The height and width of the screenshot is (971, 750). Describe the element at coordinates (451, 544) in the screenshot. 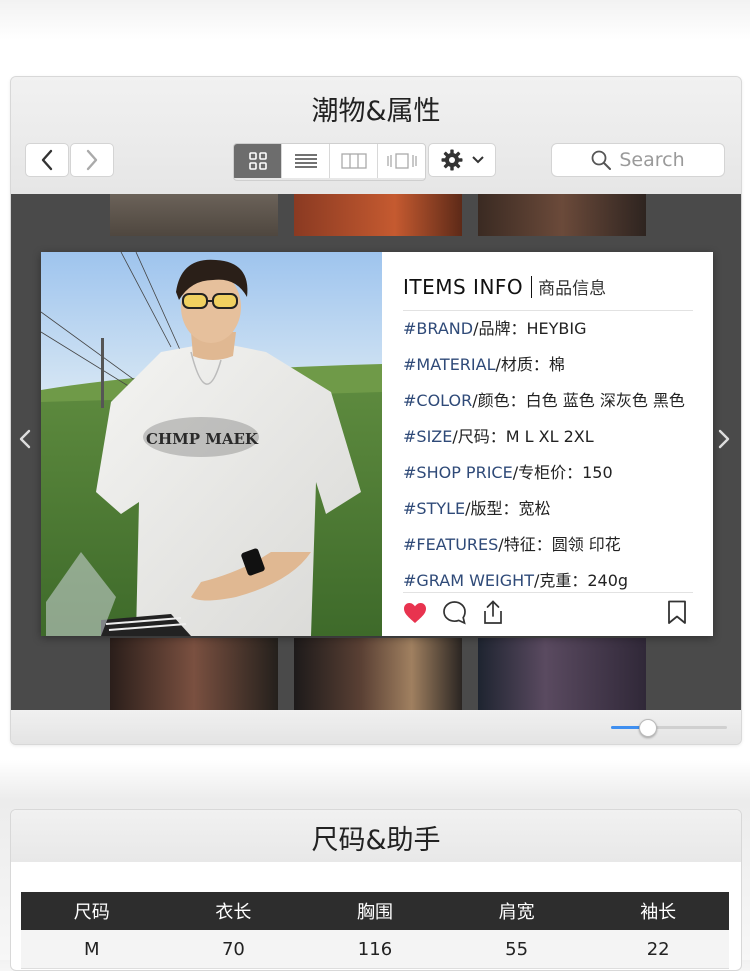

I see `attribute-key: #FEATURES` at that location.